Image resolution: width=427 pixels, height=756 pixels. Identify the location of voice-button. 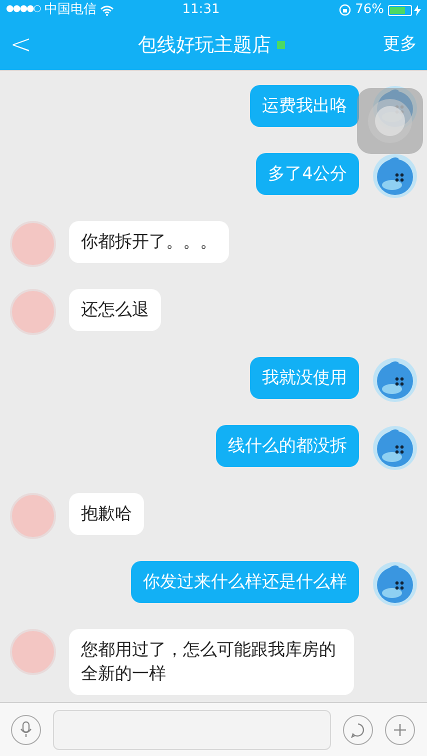
(26, 729).